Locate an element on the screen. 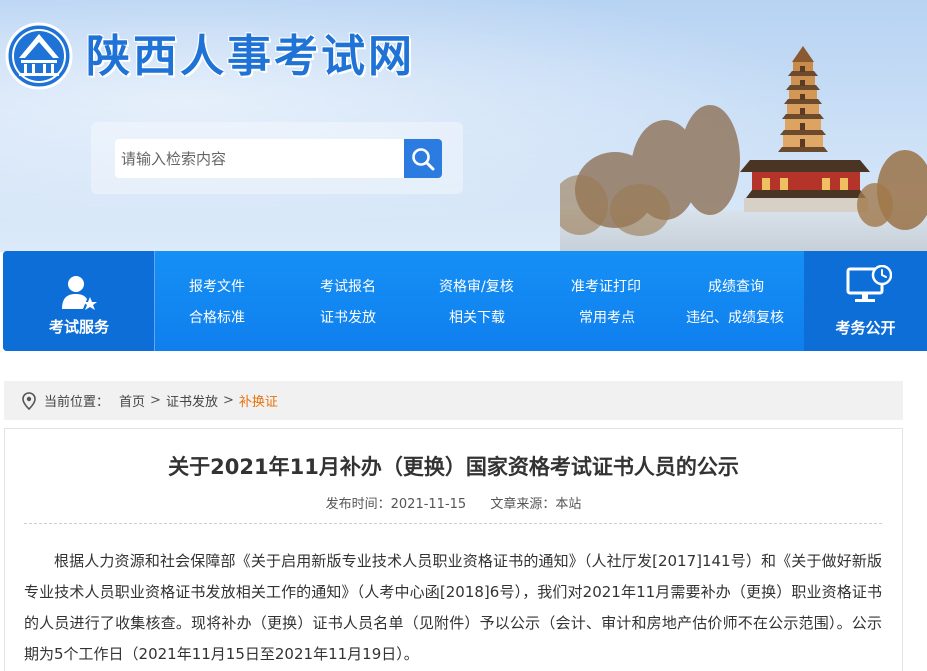  user-star-icon is located at coordinates (79, 293).